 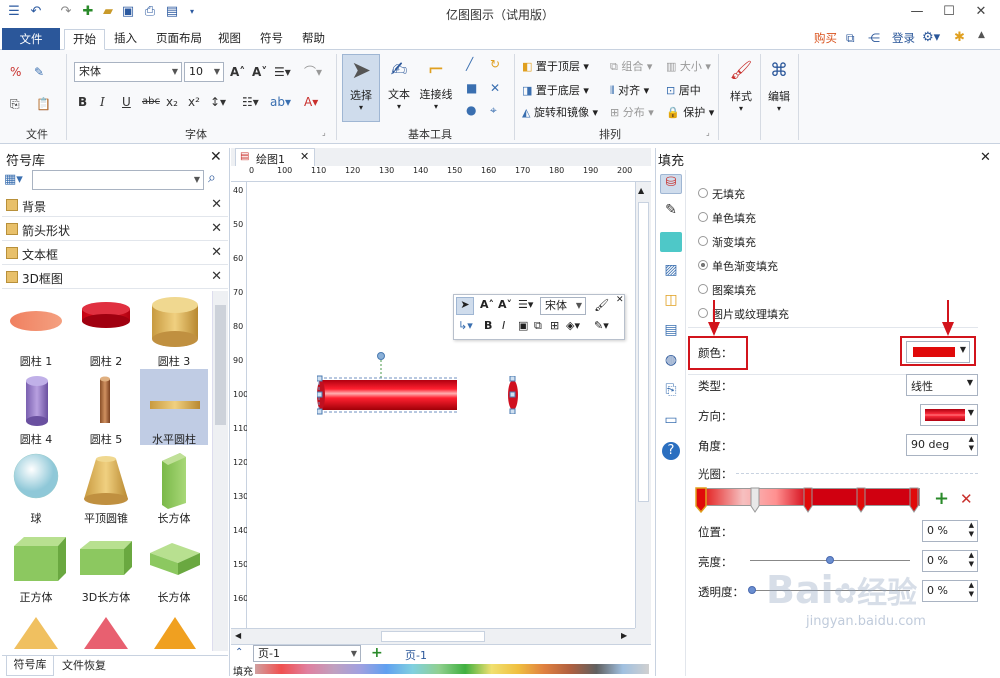 What do you see at coordinates (708, 132) in the screenshot?
I see `arrange-dialog-launcher-icon: ⌟` at bounding box center [708, 132].